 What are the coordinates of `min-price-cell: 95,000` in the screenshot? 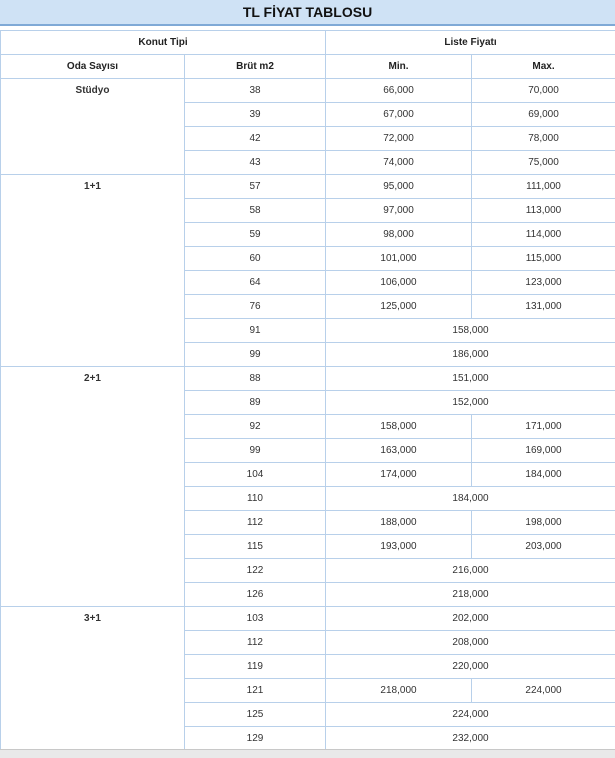 It's located at (398, 186).